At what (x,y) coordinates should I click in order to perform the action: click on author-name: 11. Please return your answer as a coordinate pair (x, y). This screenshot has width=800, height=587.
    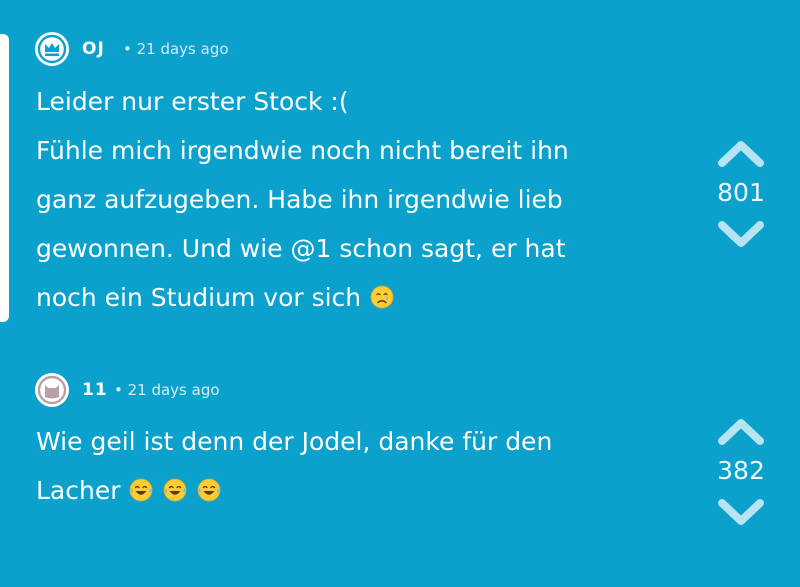
    Looking at the image, I should click on (95, 390).